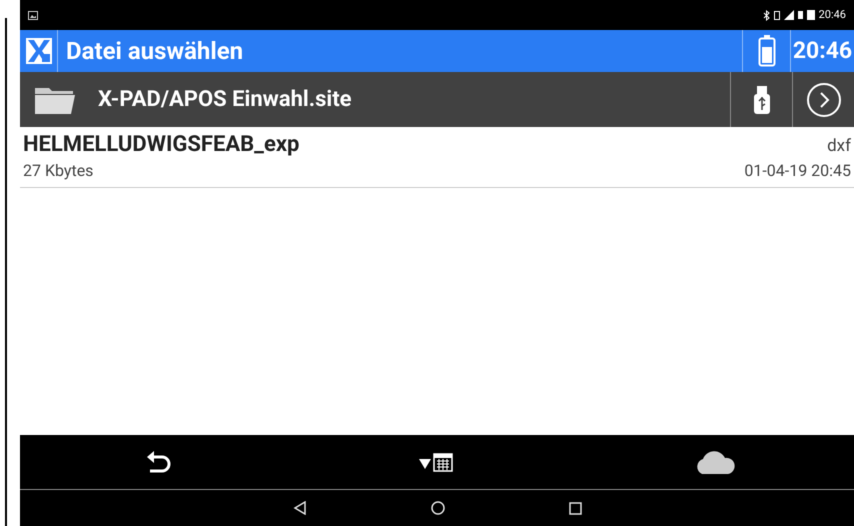 The image size is (854, 526). What do you see at coordinates (161, 145) in the screenshot?
I see `file-name: HELMELLUDWIGSFEAB_exp` at bounding box center [161, 145].